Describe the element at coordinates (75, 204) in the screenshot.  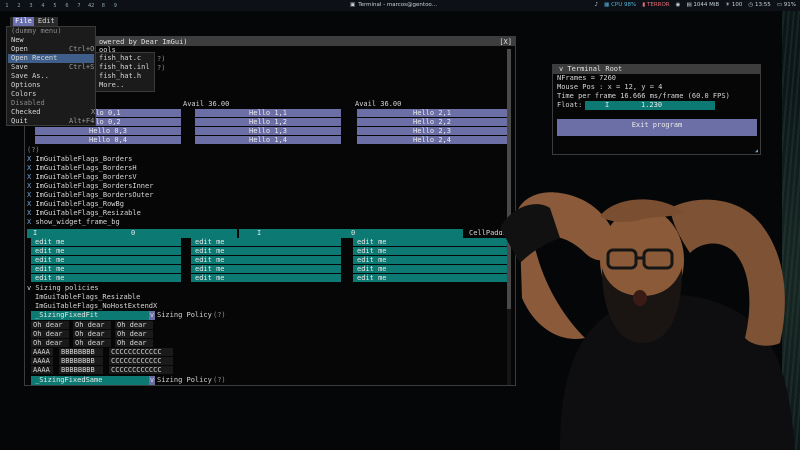
I see `flag-checkbox: X ImGuiTableFlags_RowBg` at that location.